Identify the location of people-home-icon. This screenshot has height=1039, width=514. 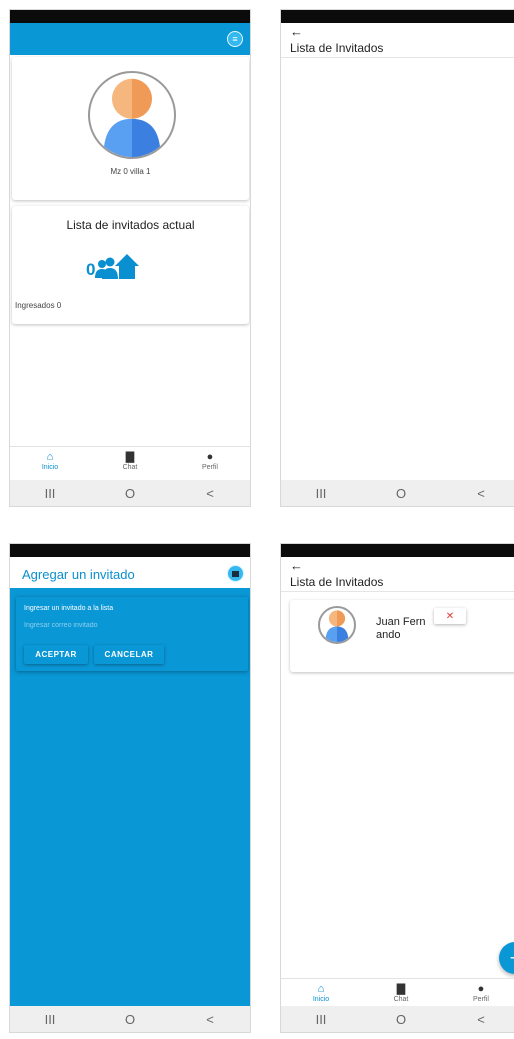
(117, 266).